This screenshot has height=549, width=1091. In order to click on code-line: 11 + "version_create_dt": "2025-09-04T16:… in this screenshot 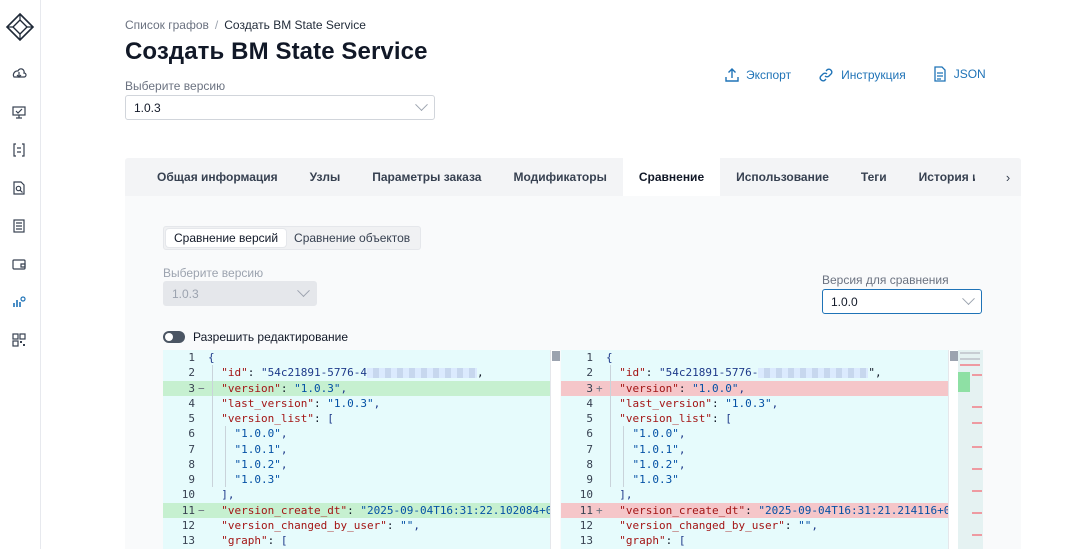, I will do `click(759, 510)`.